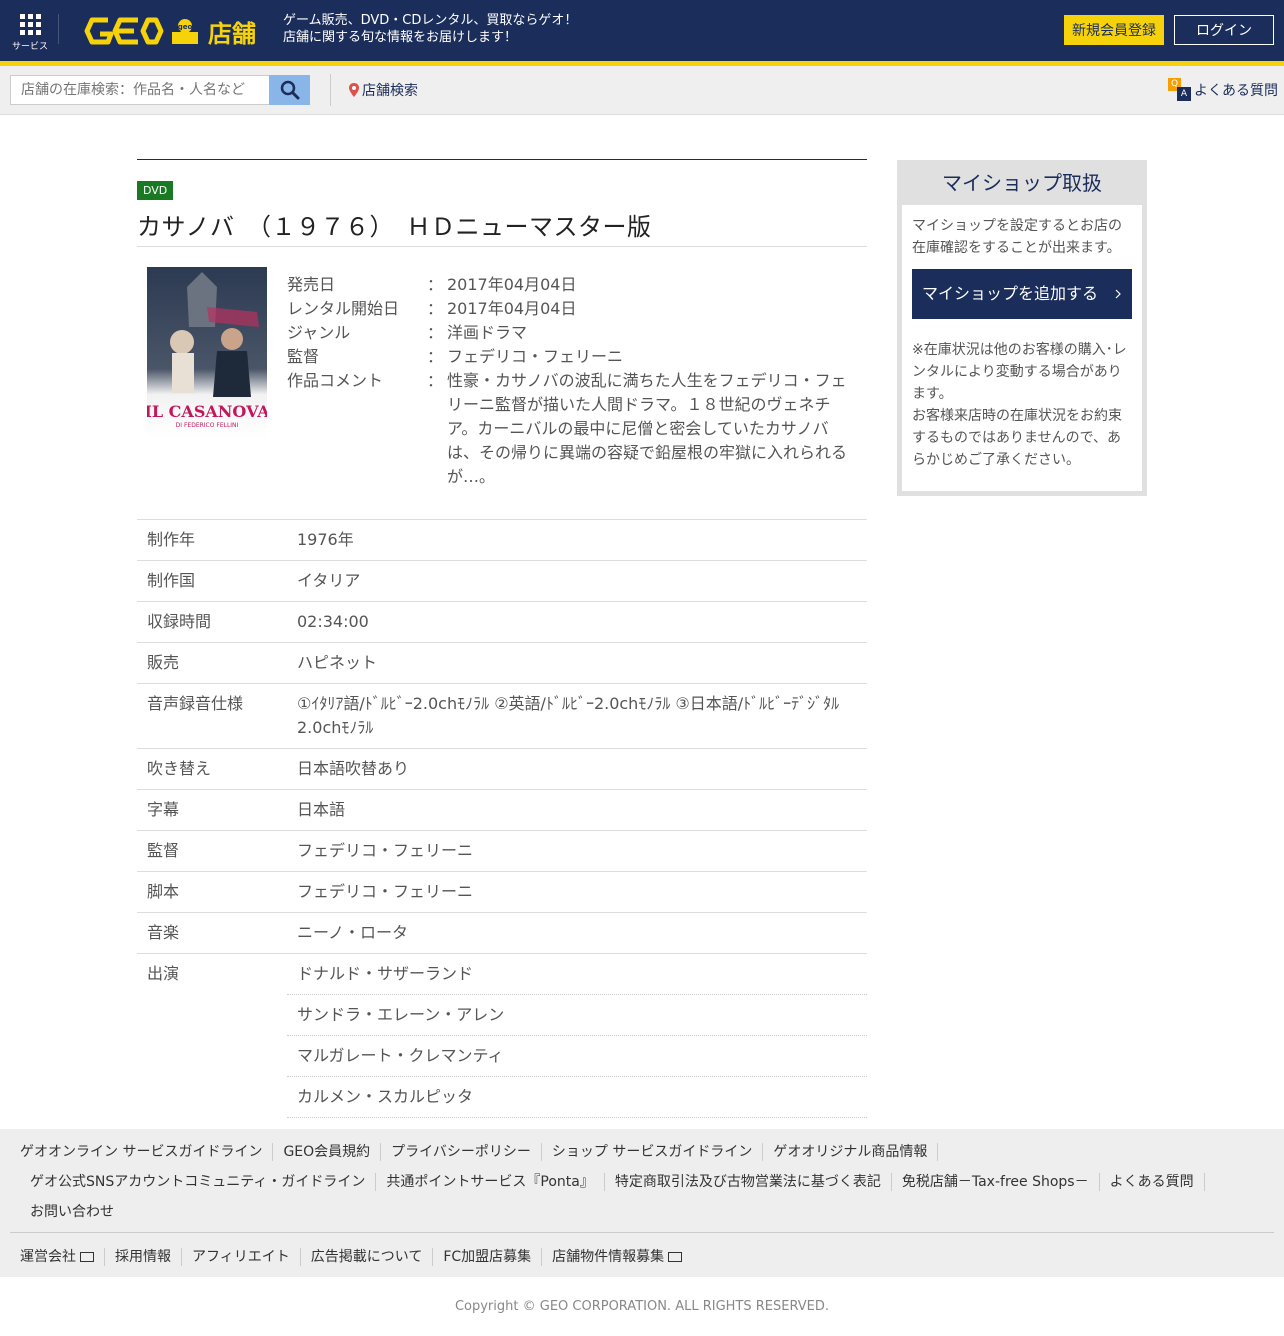  I want to click on footer-link: ゲオオリジナル商品情報, so click(851, 1152).